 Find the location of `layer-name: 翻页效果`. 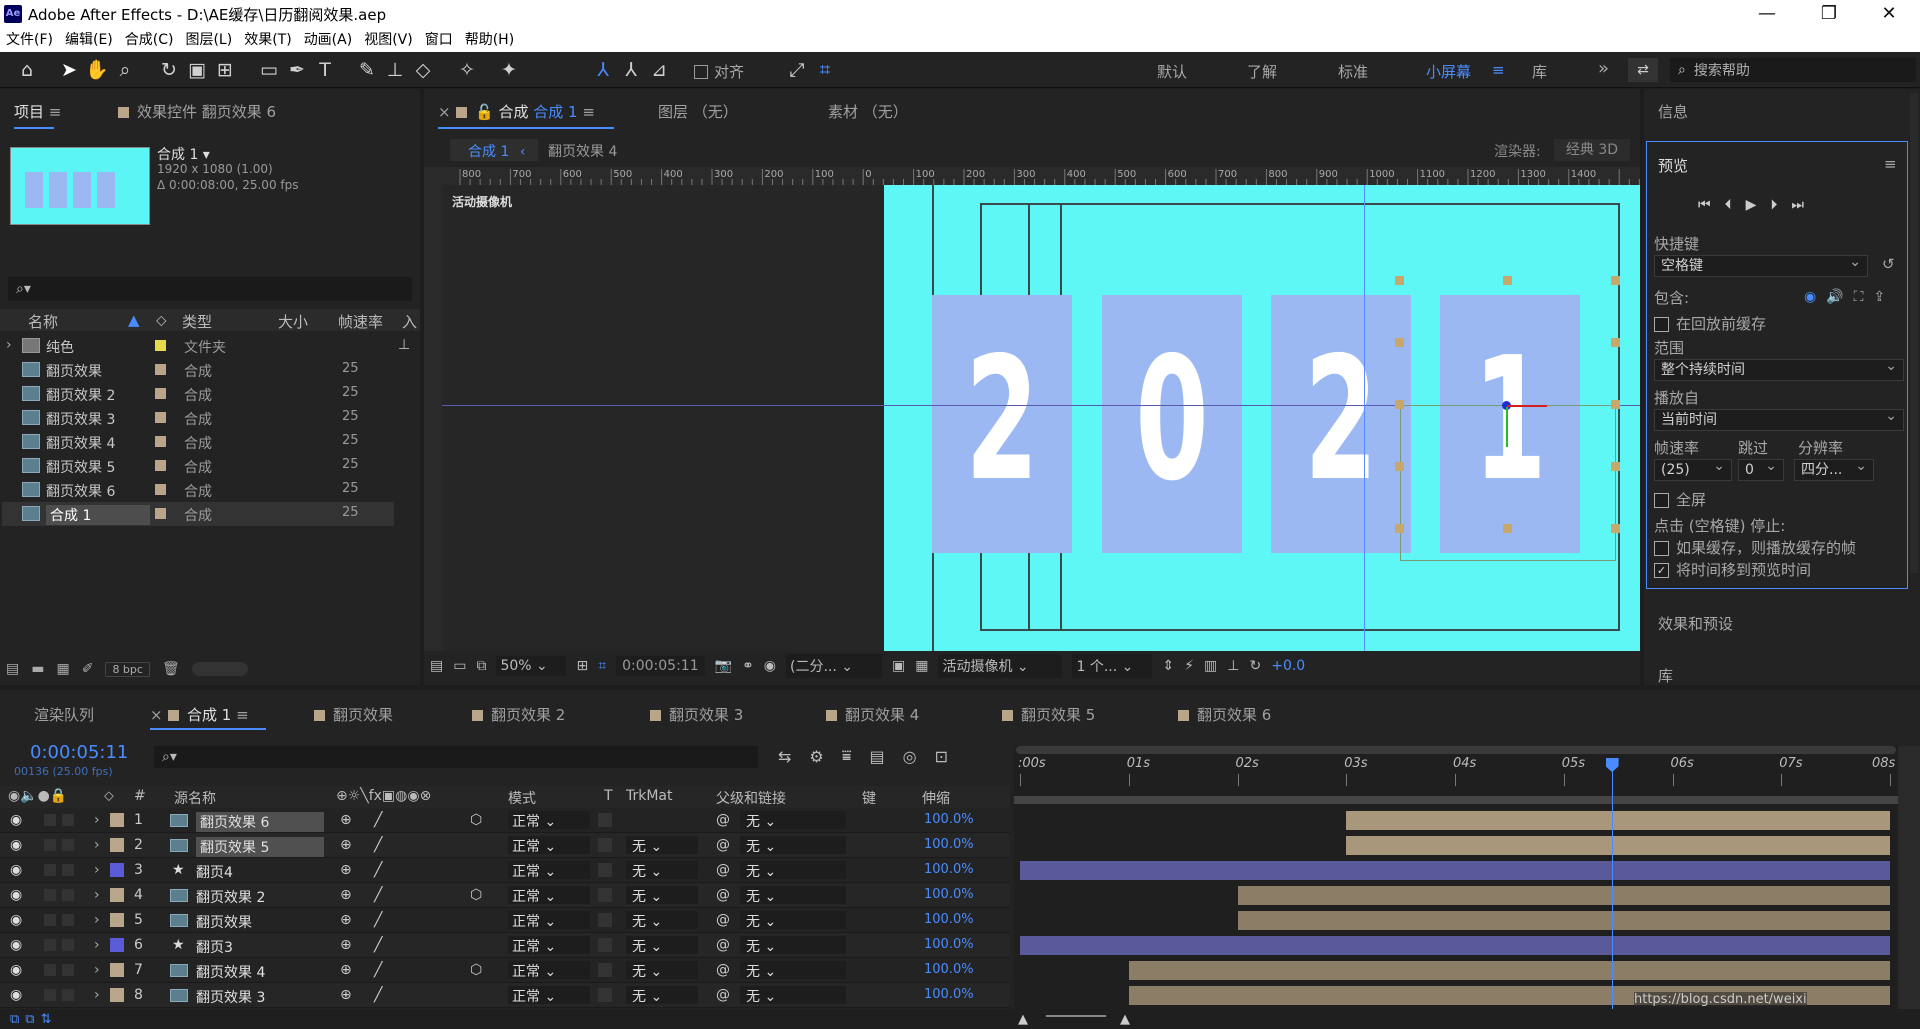

layer-name: 翻页效果 is located at coordinates (224, 922).